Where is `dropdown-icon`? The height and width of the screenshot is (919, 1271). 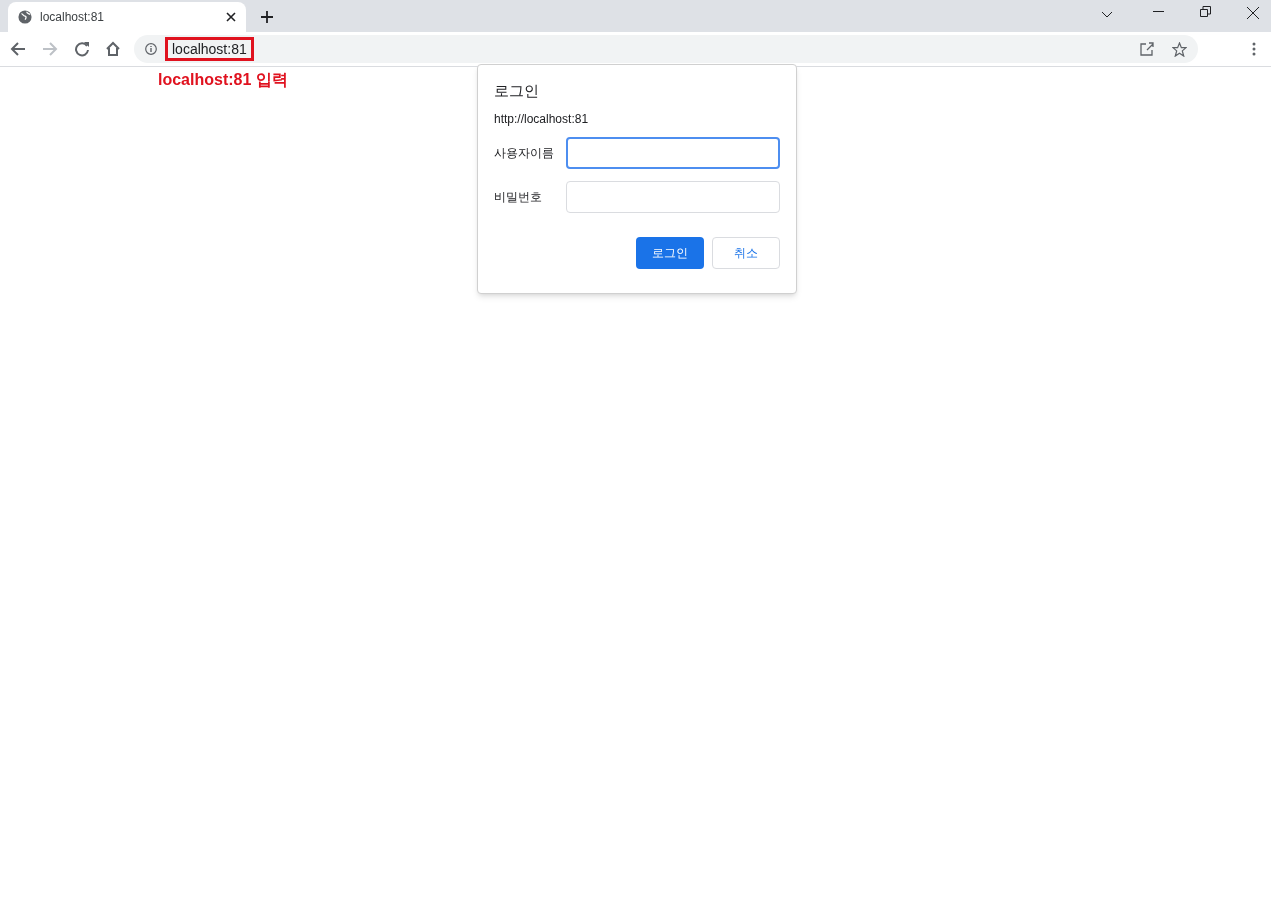 dropdown-icon is located at coordinates (1107, 14).